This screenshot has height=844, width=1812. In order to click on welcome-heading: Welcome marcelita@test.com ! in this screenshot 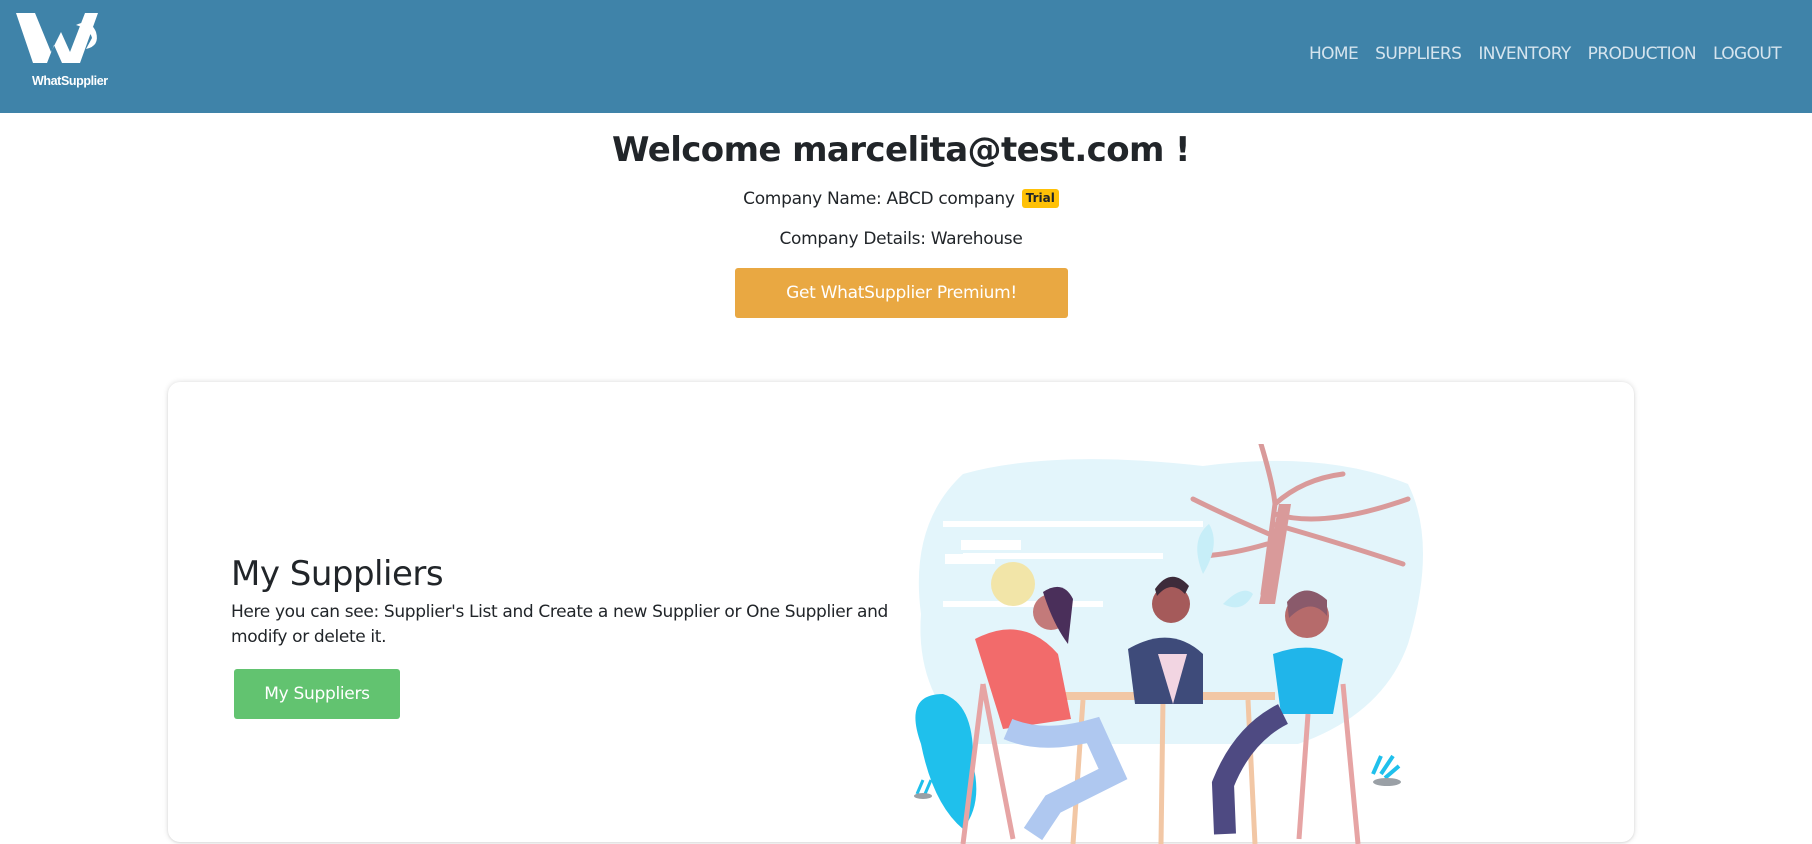, I will do `click(901, 150)`.